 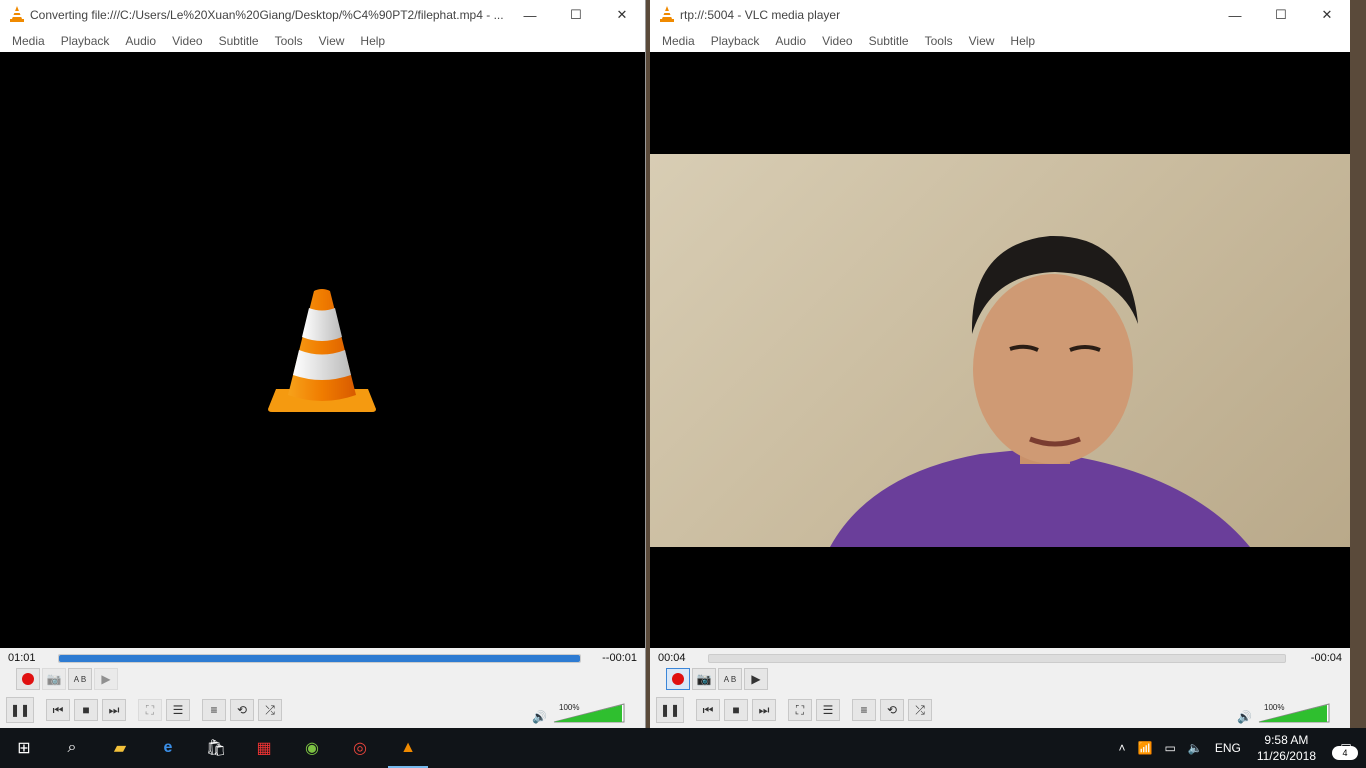 What do you see at coordinates (1286, 748) in the screenshot?
I see `clock: 9:58 AM 11/26/2018` at bounding box center [1286, 748].